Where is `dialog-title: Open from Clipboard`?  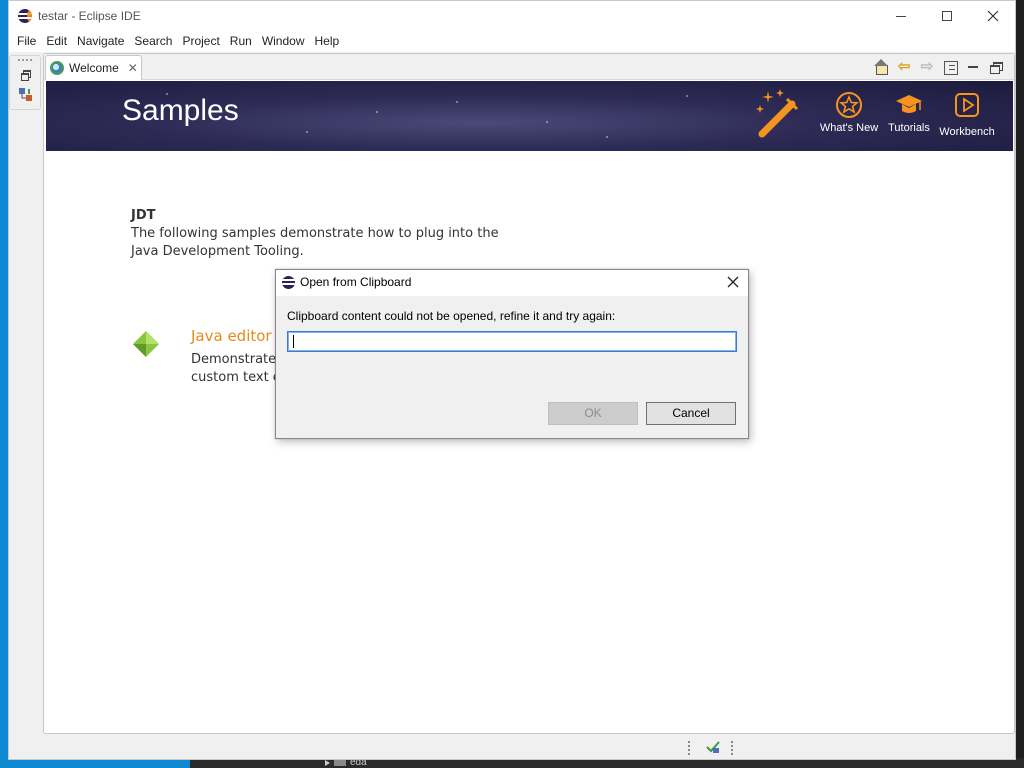
dialog-title: Open from Clipboard is located at coordinates (356, 282).